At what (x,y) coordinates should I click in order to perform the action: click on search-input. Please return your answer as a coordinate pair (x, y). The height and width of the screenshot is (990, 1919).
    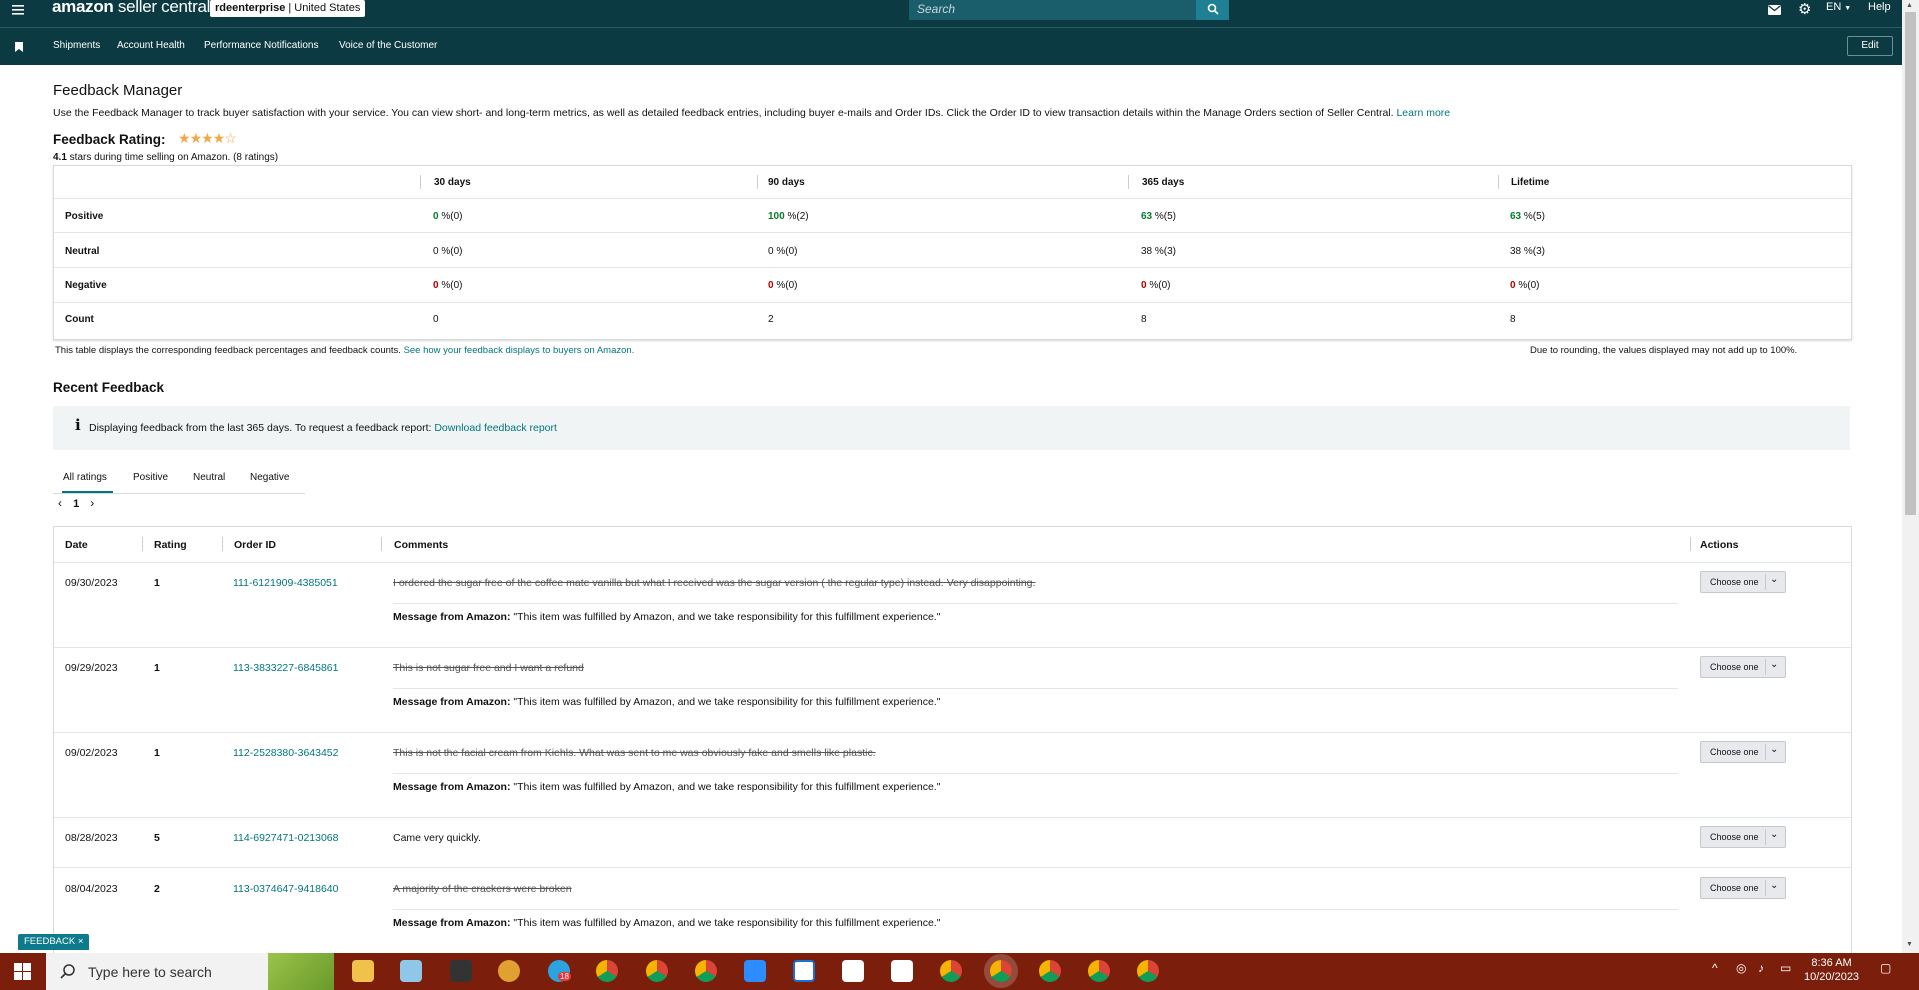
    Looking at the image, I should click on (1051, 9).